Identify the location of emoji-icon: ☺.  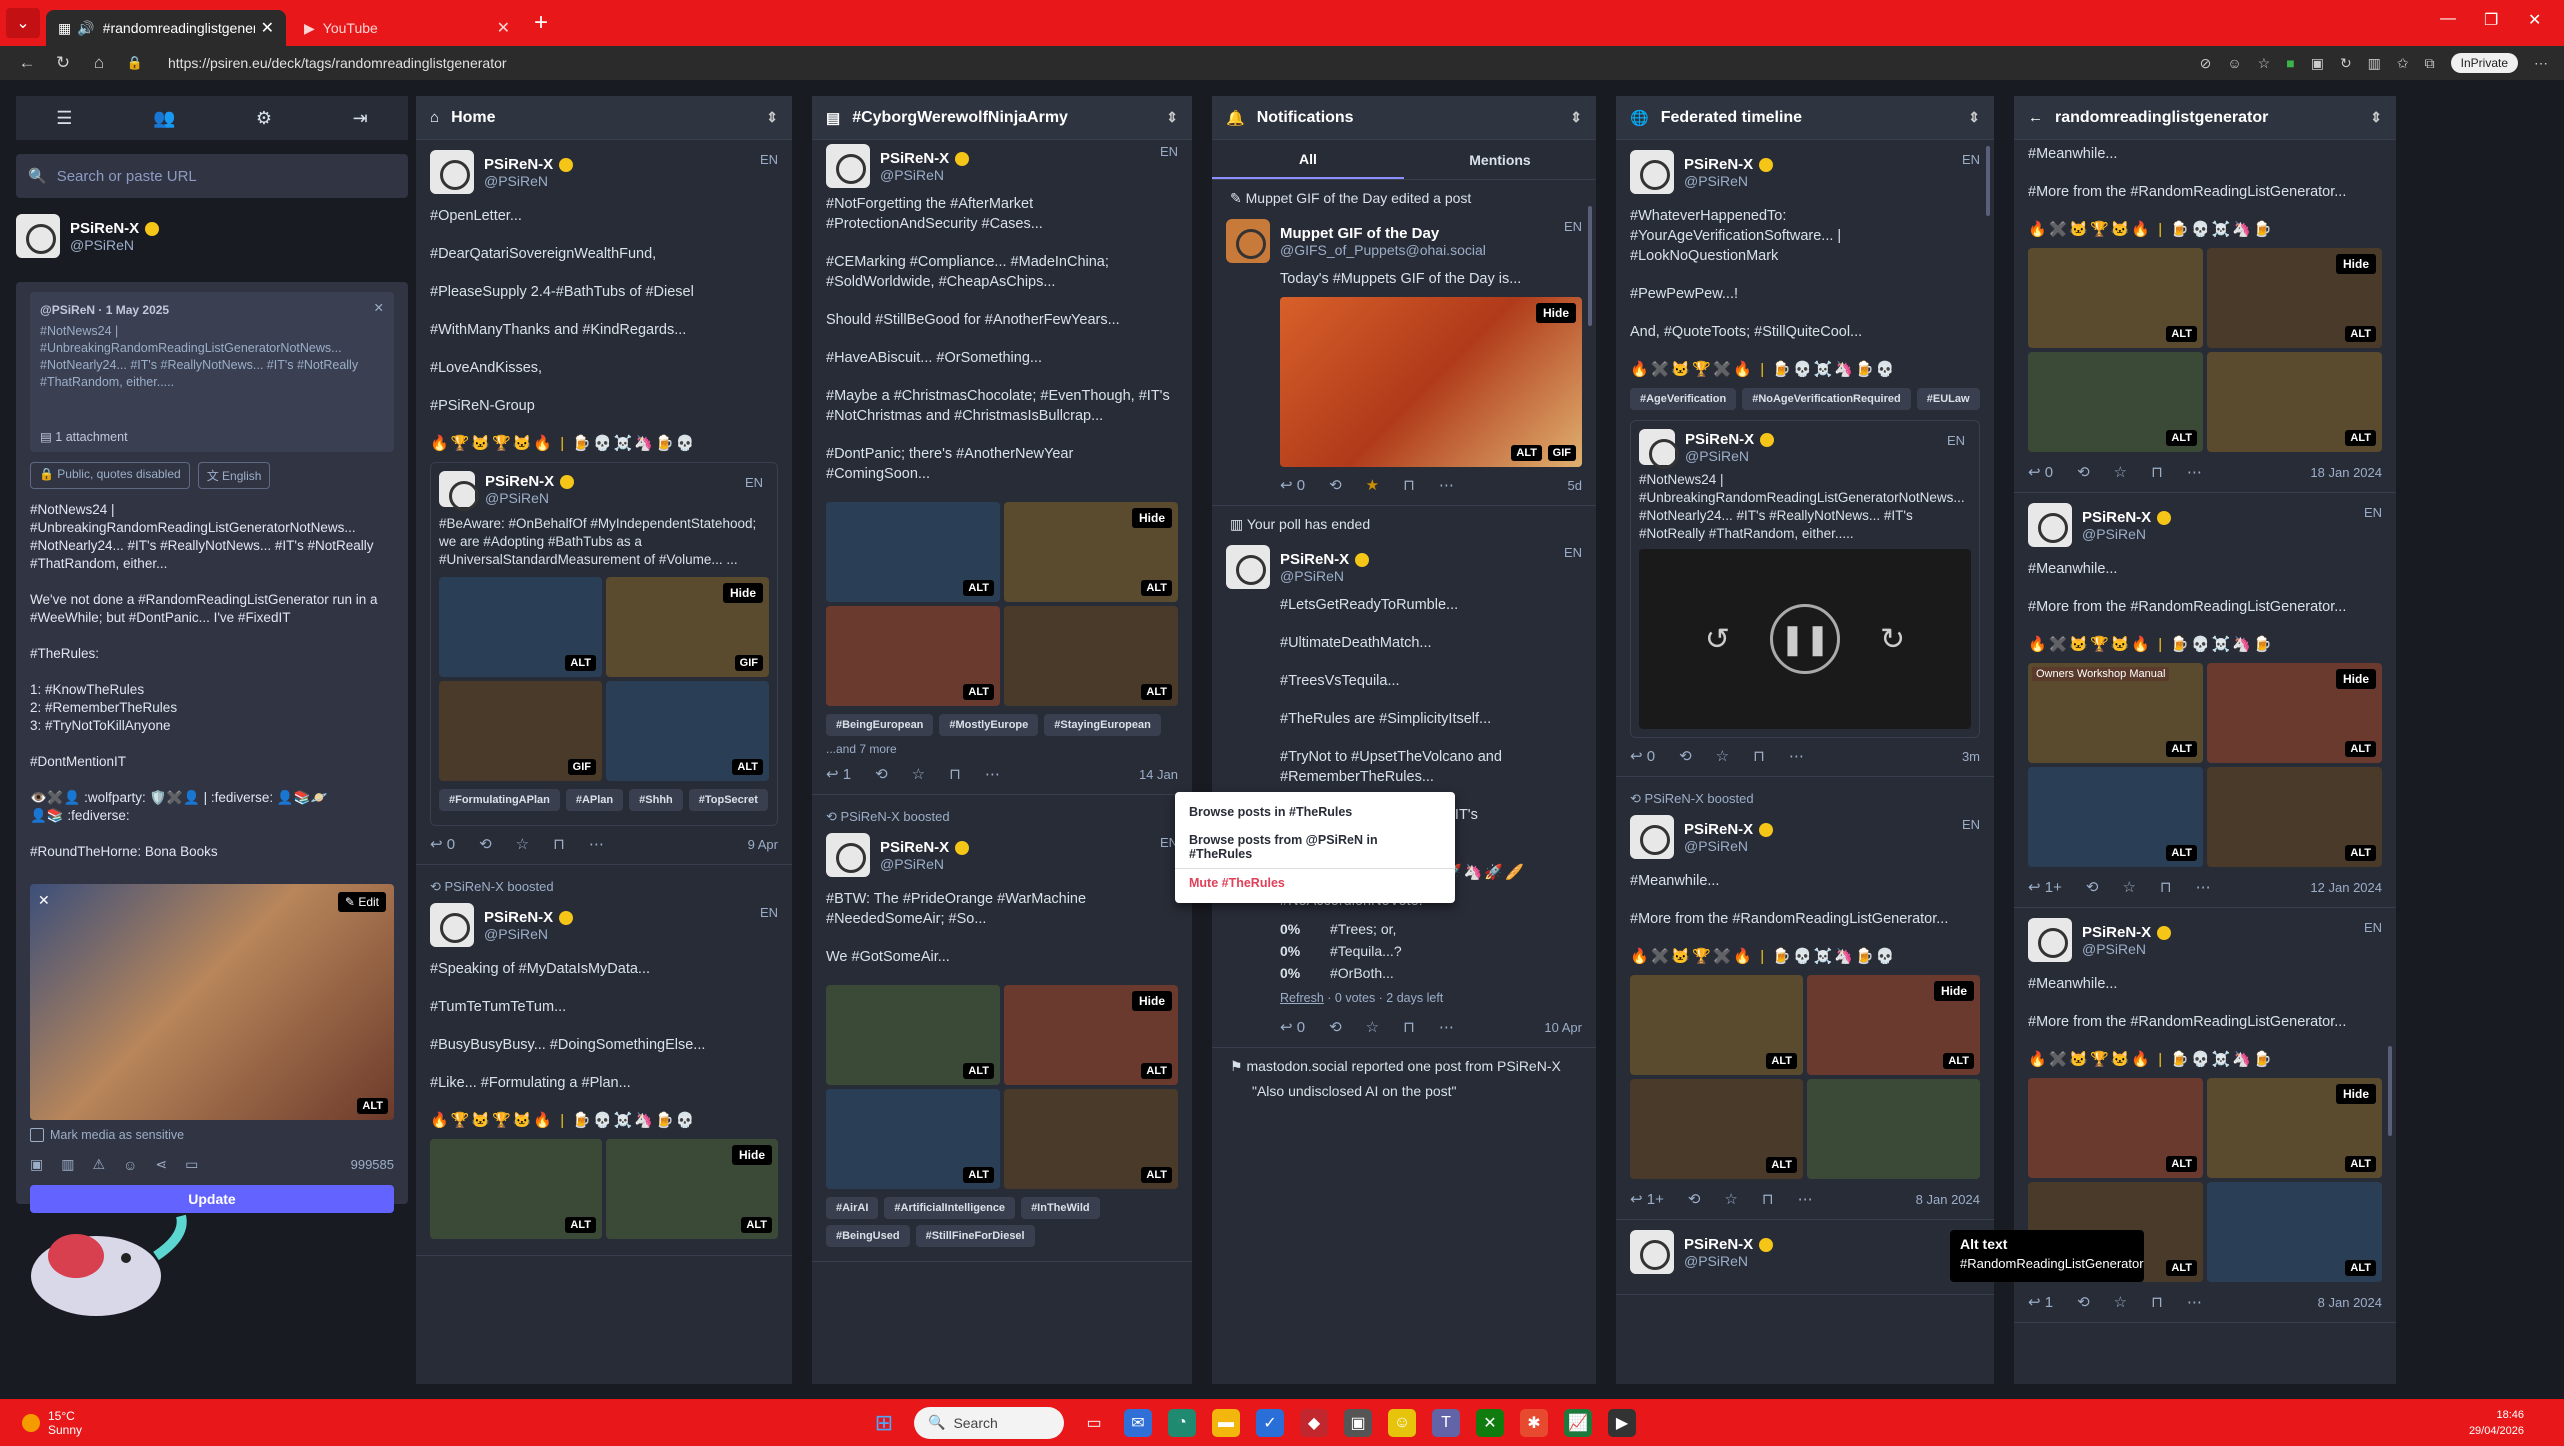
(130, 1165).